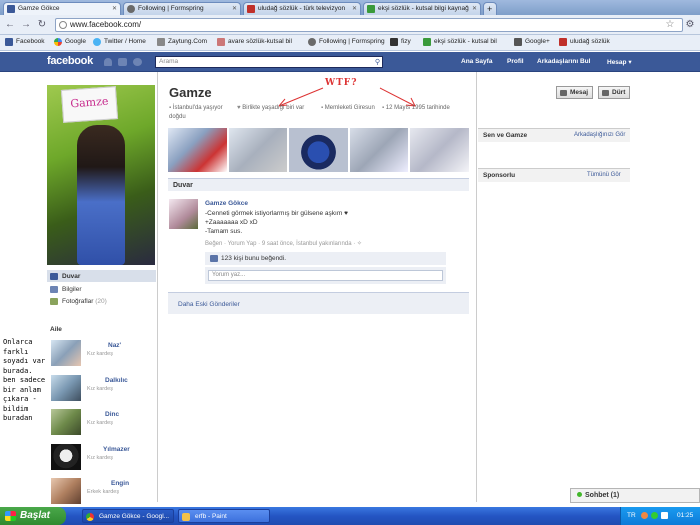 The image size is (700, 525). What do you see at coordinates (214, 258) in the screenshot?
I see `thumbs-up-icon` at bounding box center [214, 258].